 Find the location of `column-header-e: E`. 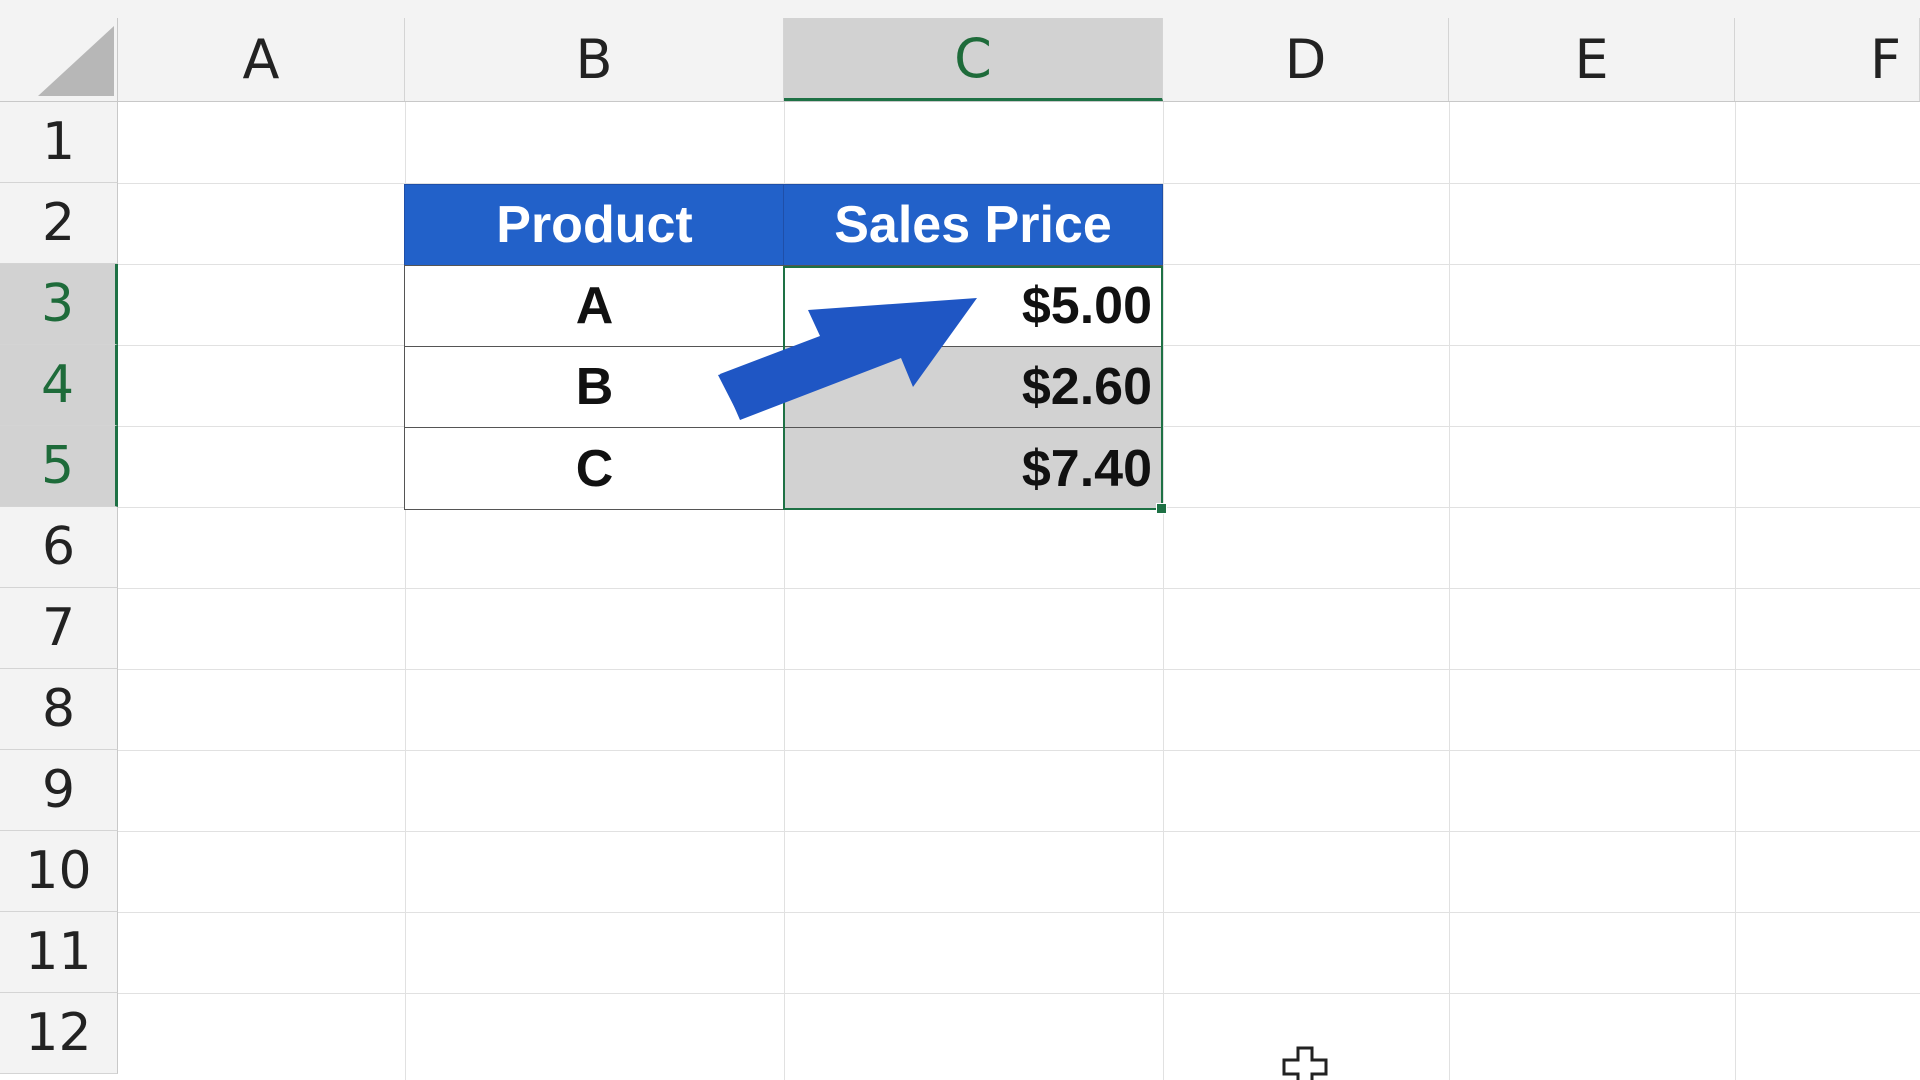

column-header-e: E is located at coordinates (1592, 59).